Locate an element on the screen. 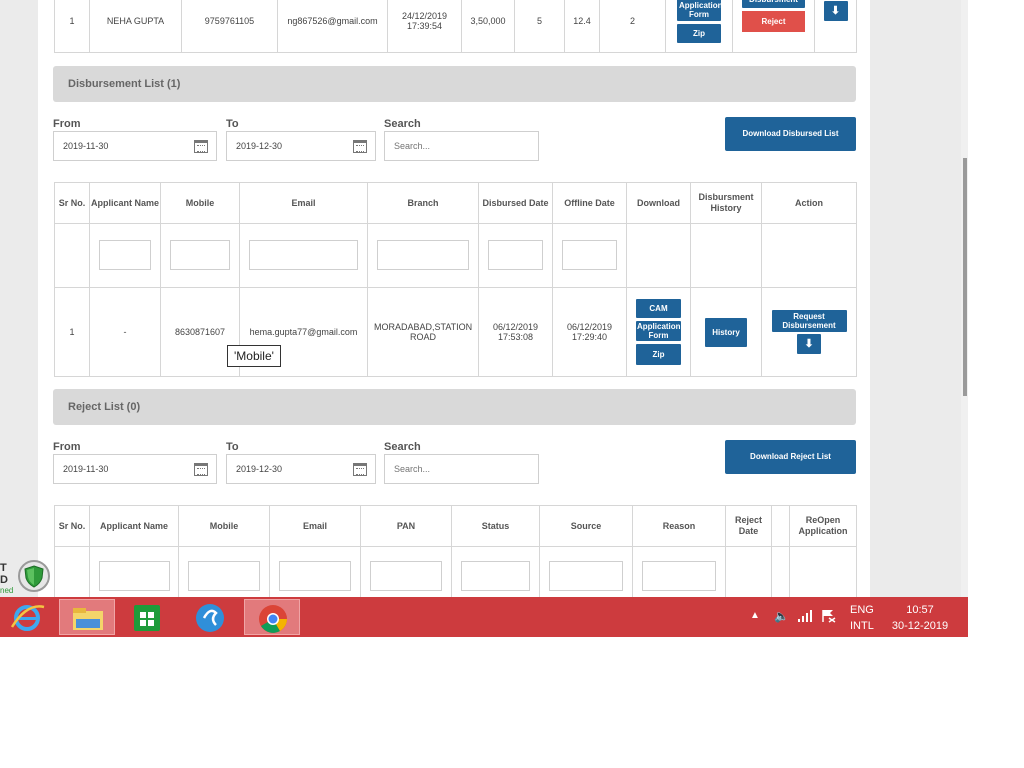  chrome-icon is located at coordinates (272, 617).